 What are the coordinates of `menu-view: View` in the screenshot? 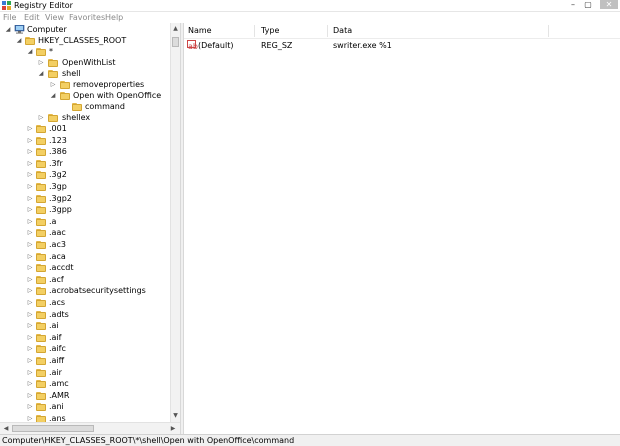 It's located at (54, 17).